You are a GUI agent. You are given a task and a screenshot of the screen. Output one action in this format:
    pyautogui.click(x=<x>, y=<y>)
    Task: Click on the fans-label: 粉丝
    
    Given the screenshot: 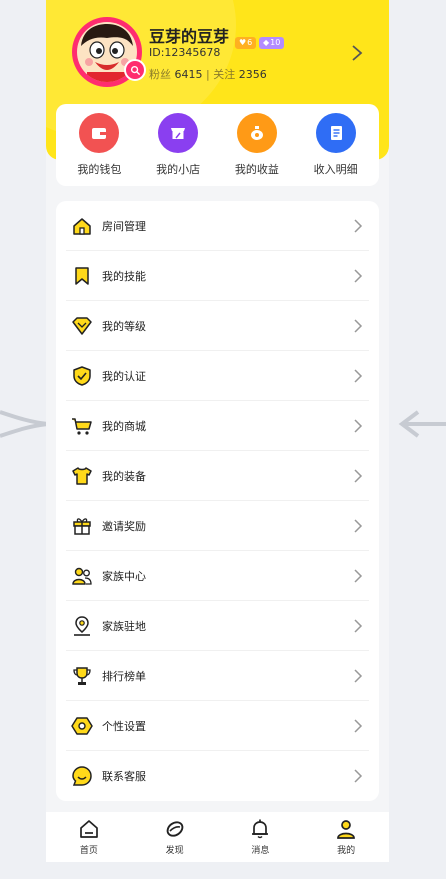 What is the action you would take?
    pyautogui.click(x=160, y=74)
    